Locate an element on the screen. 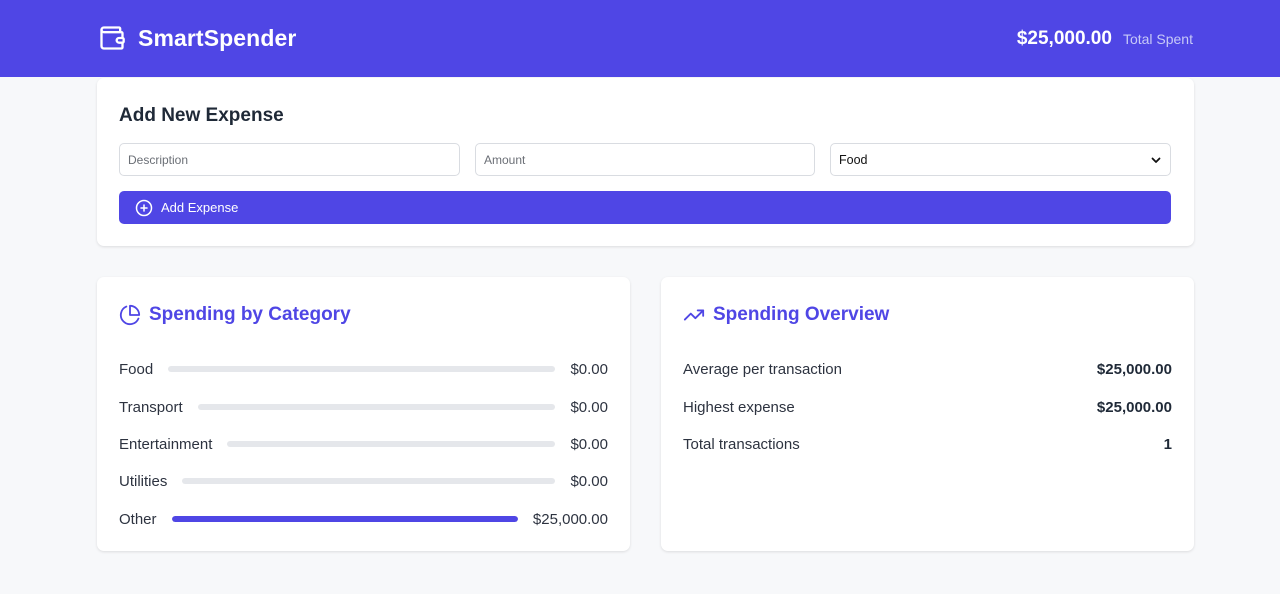  overview-row: Total transactions 1 is located at coordinates (927, 444).